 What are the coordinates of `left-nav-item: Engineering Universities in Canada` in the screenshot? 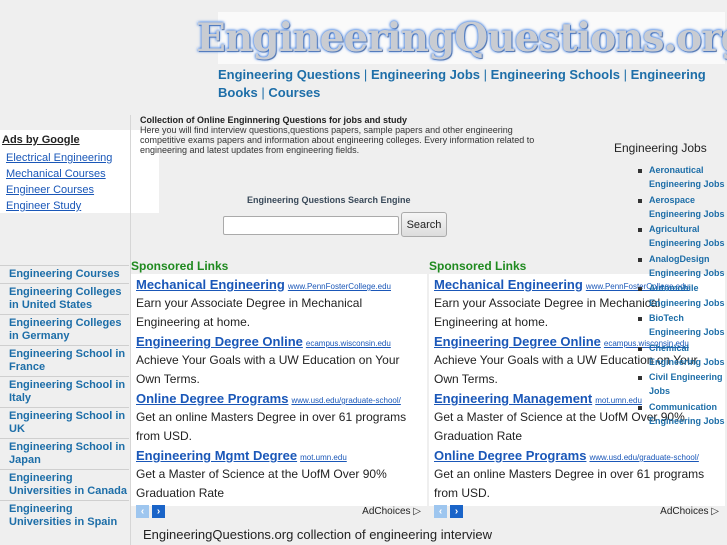 It's located at (64, 484).